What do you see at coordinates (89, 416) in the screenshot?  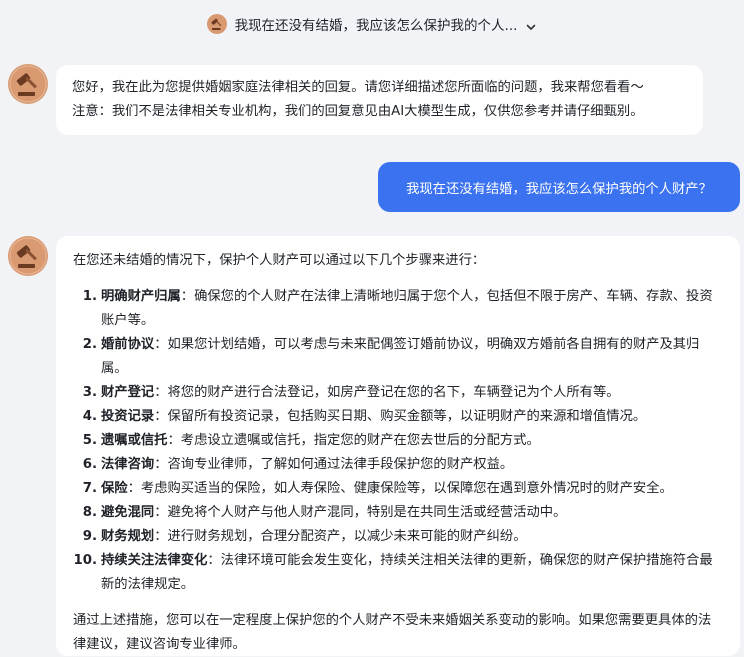 I see `step-number: 4.` at bounding box center [89, 416].